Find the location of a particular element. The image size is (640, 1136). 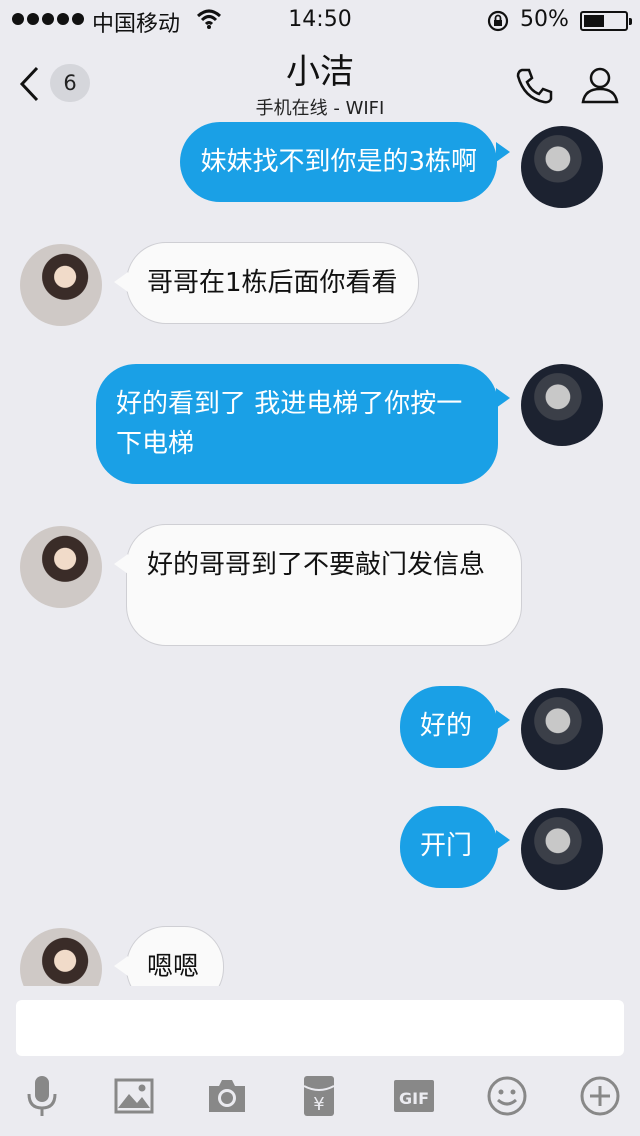

microphone-icon is located at coordinates (42, 1096).